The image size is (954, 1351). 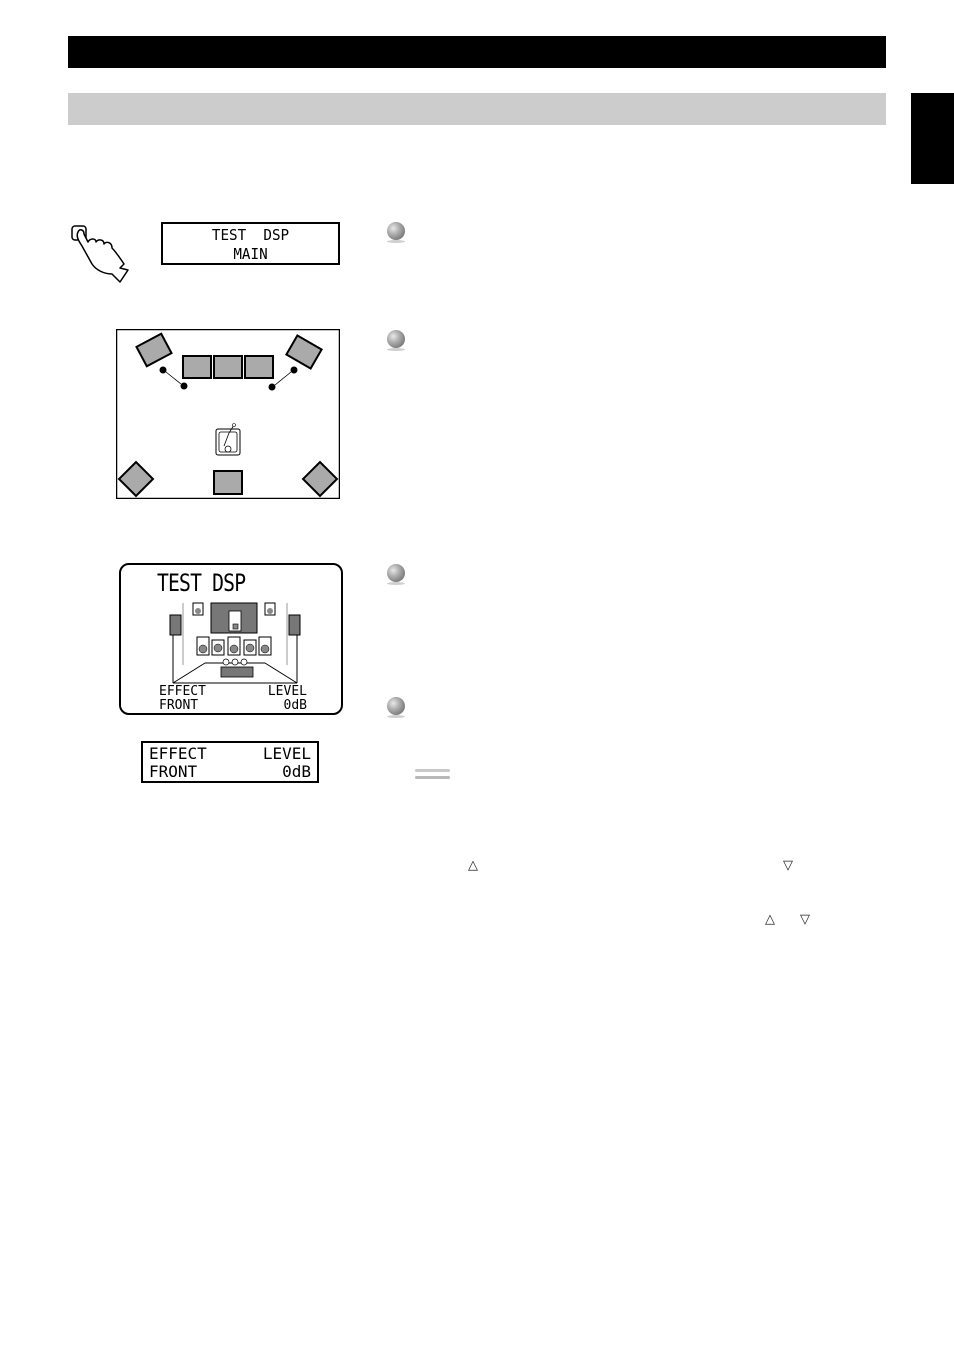 What do you see at coordinates (182, 691) in the screenshot?
I see `osd-effect-label: EFFECT` at bounding box center [182, 691].